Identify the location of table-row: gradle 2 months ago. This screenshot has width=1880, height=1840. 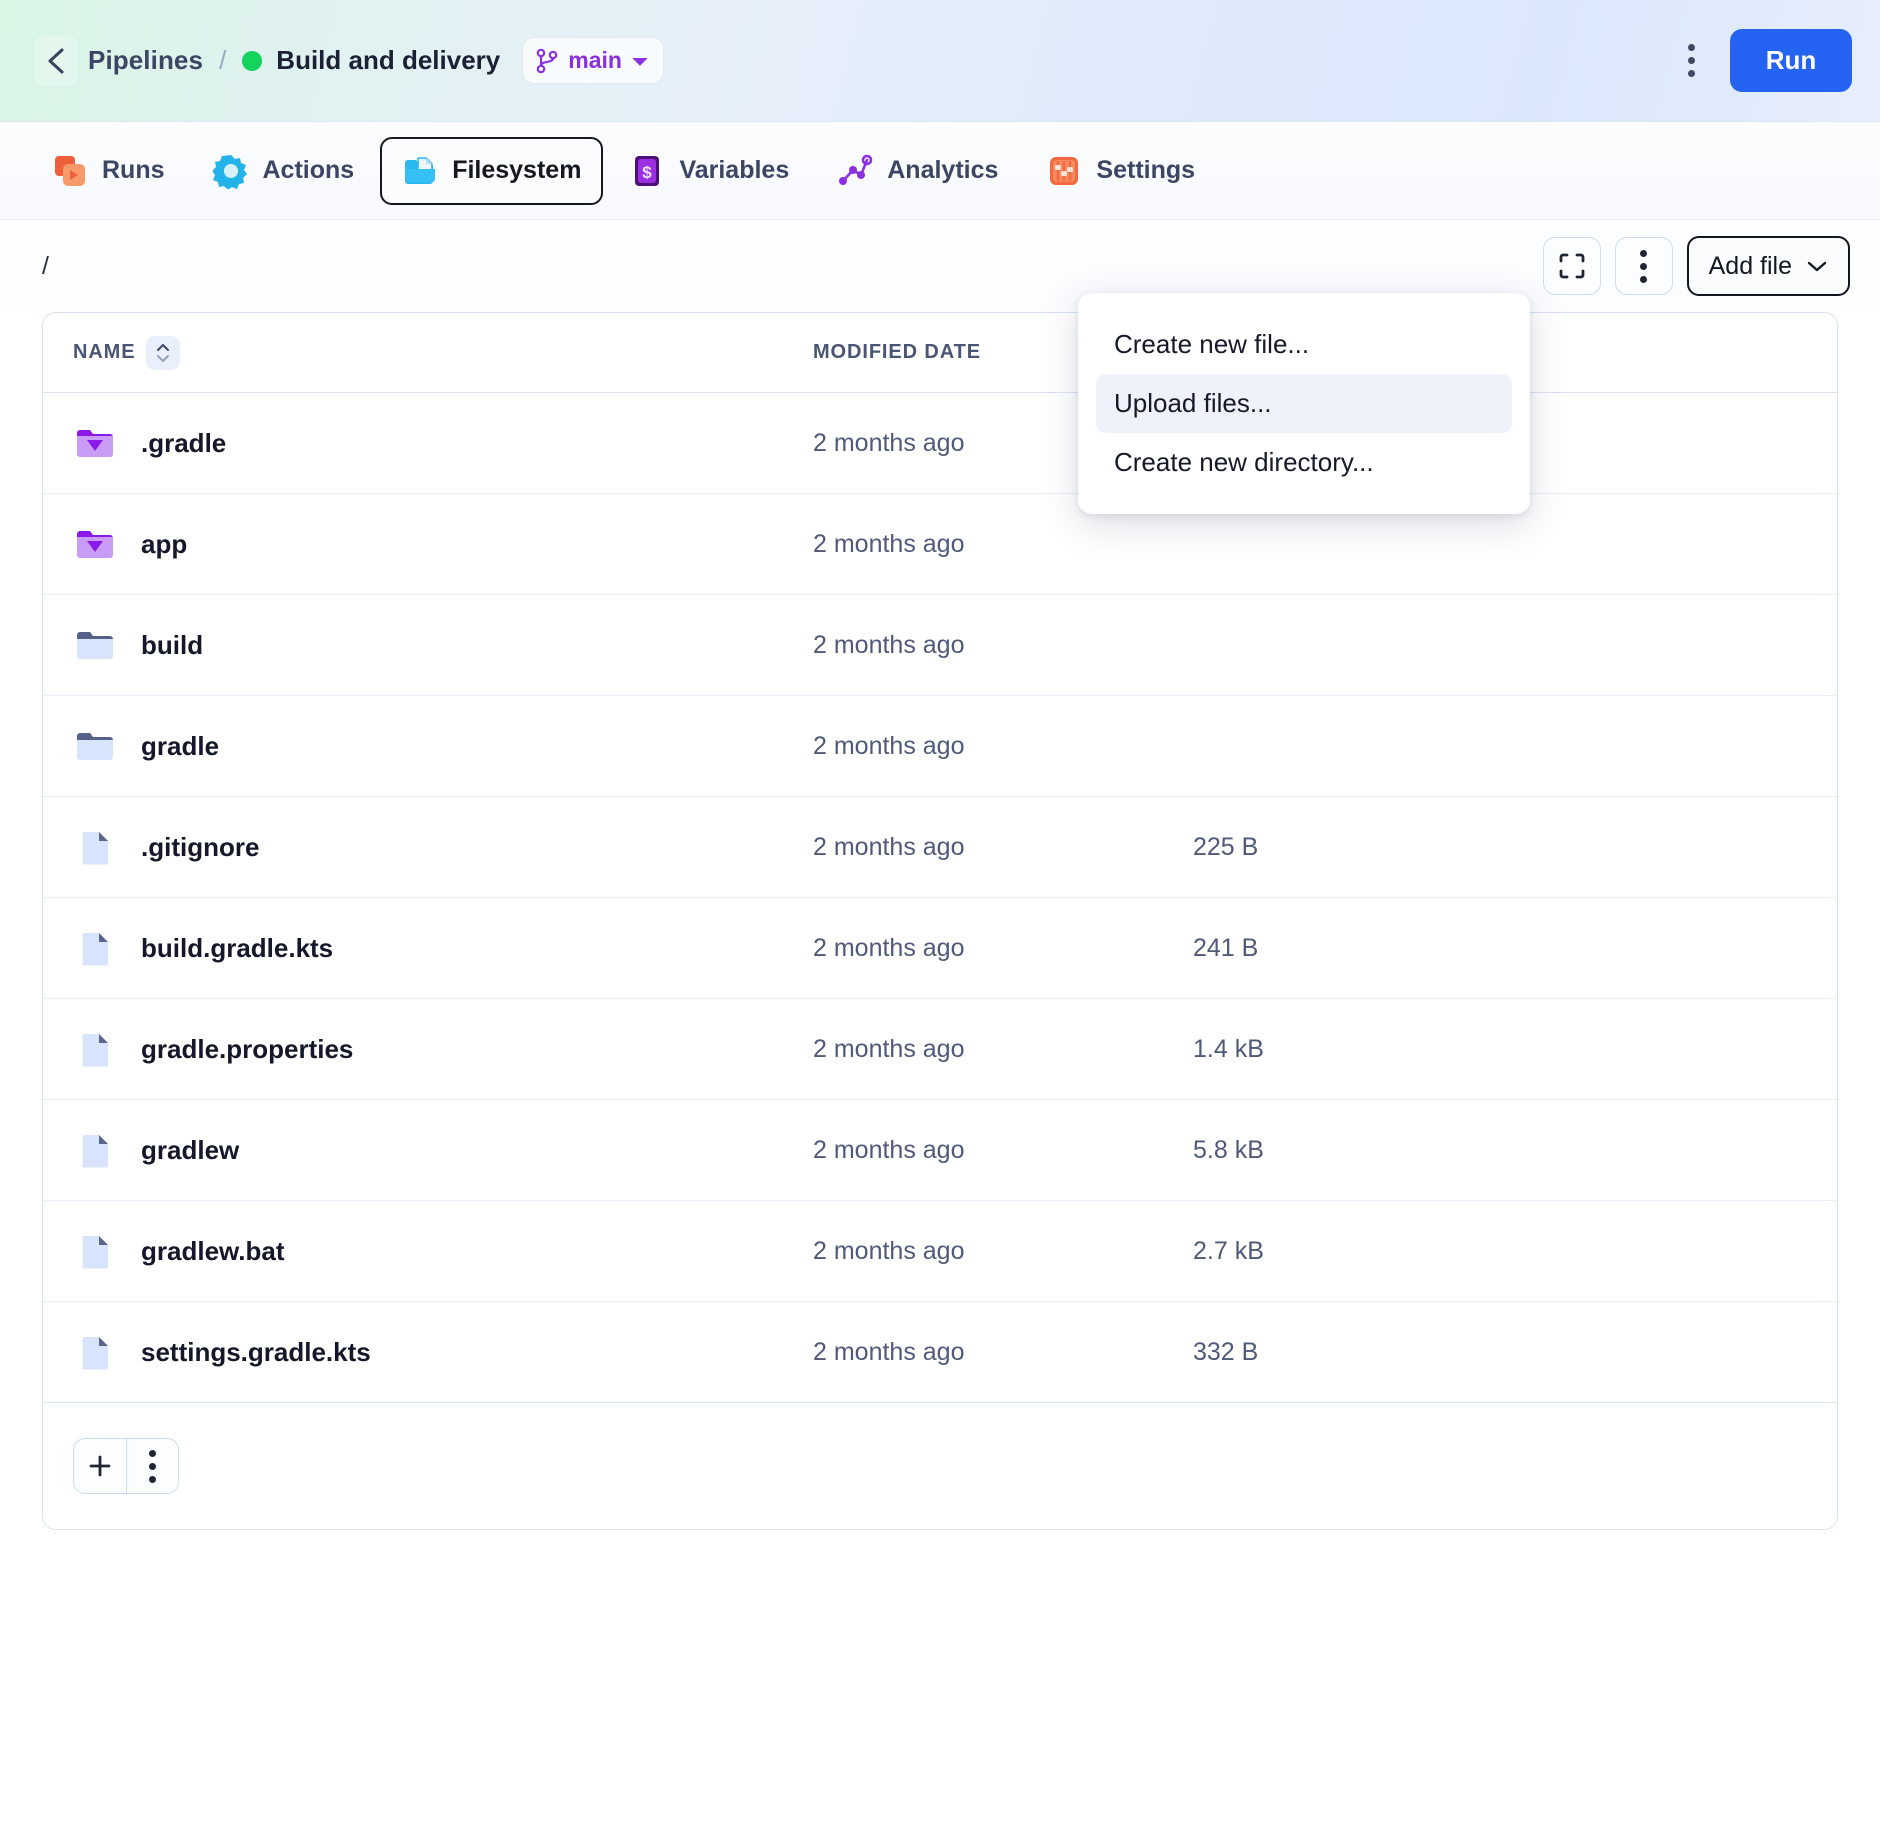
(940, 746).